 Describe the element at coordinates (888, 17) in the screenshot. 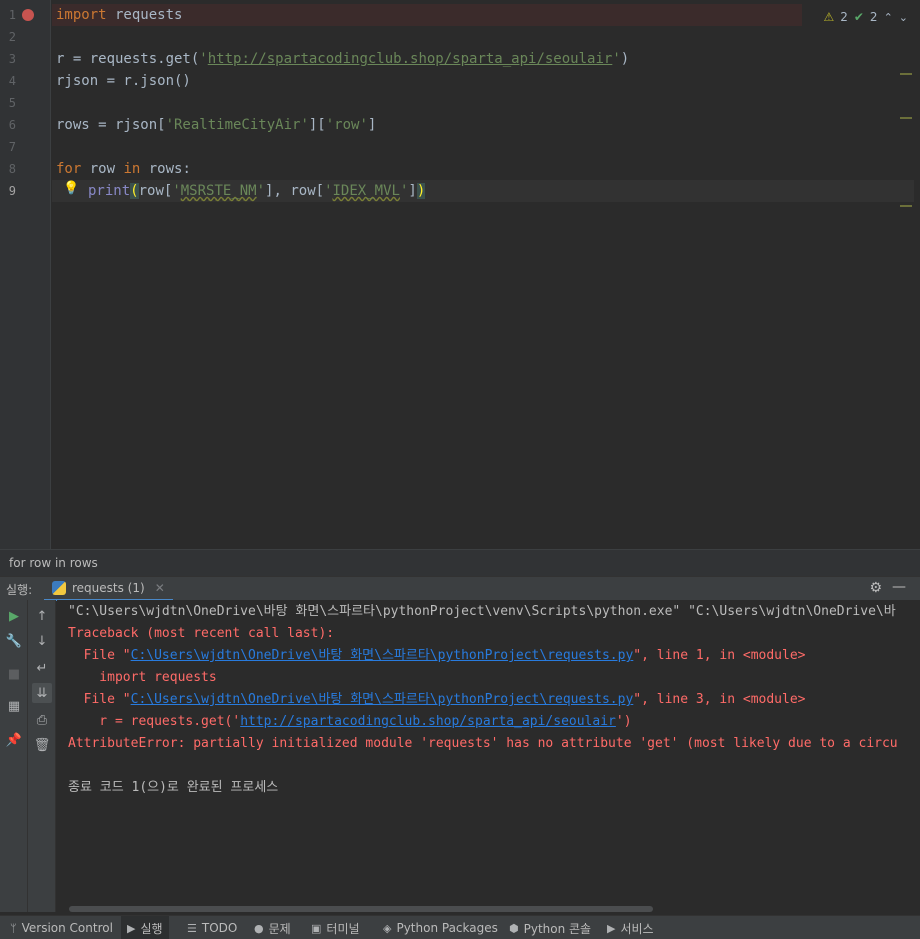

I see `chevron-up-icon: ⌃` at that location.